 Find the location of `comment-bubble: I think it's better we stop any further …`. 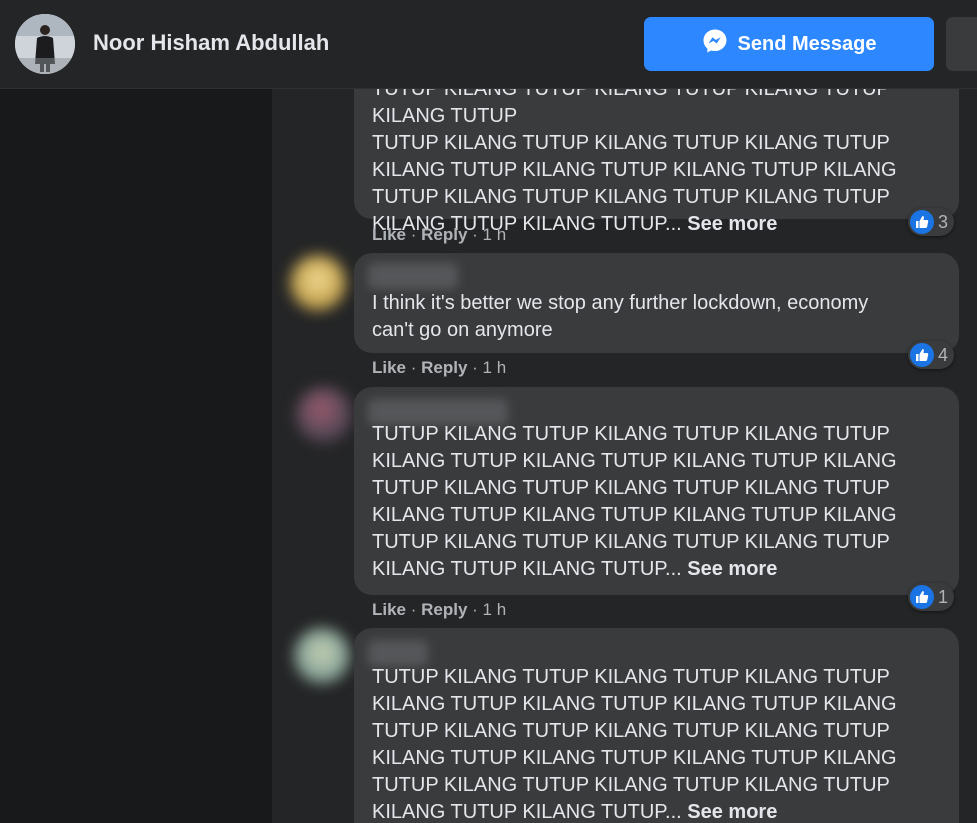

comment-bubble: I think it's better we stop any further … is located at coordinates (656, 303).